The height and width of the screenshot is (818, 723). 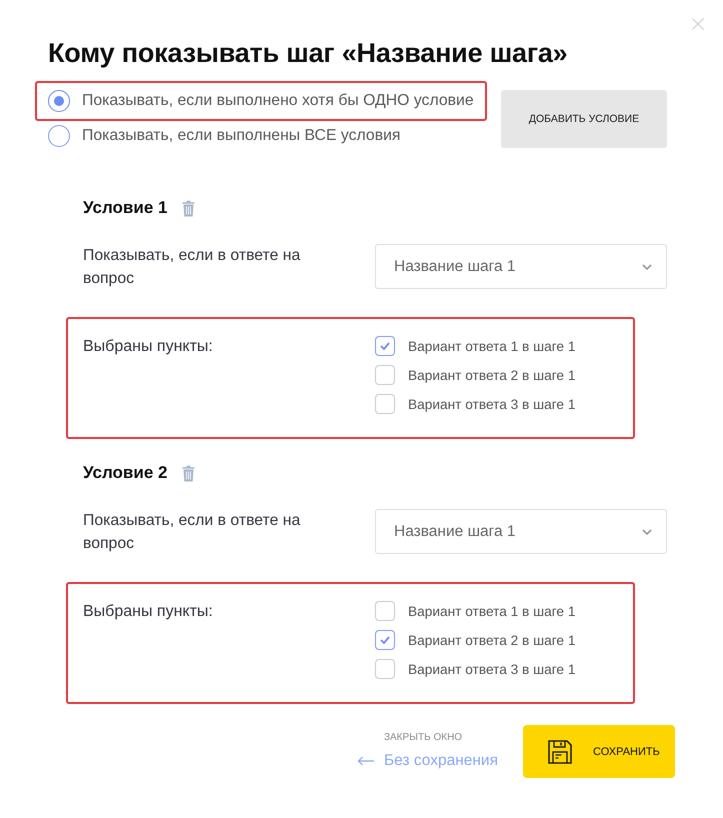 I want to click on radio-label: Показывать, если выполнены ВСЕ условия, so click(x=241, y=136).